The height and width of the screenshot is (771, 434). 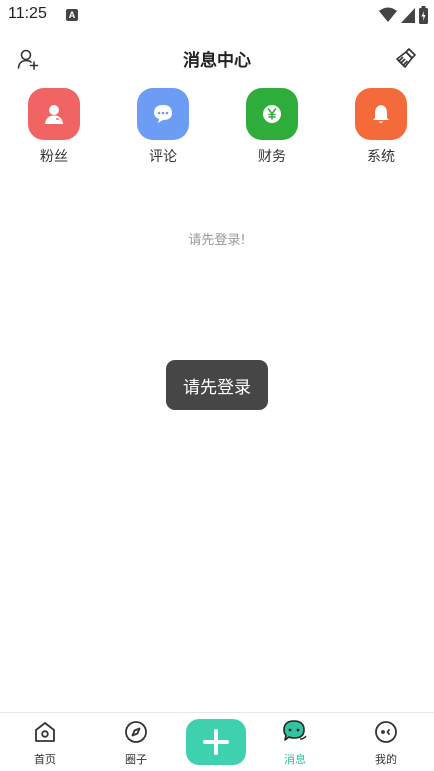 What do you see at coordinates (386, 759) in the screenshot?
I see `tab-label: 我的` at bounding box center [386, 759].